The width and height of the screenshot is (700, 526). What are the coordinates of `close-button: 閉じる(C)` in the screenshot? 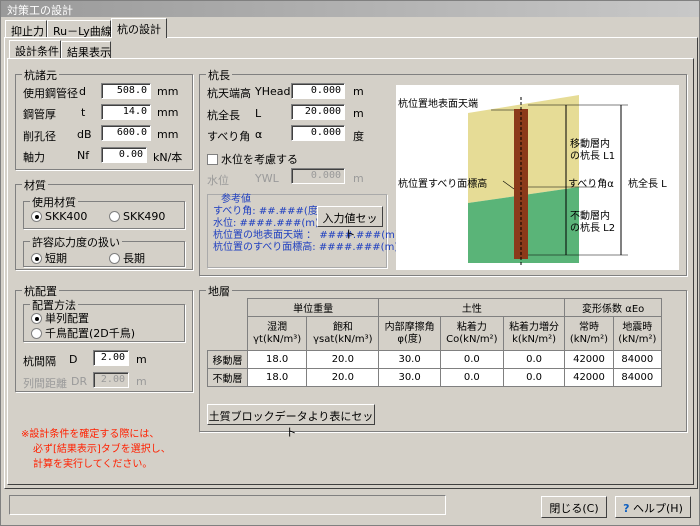 It's located at (574, 507).